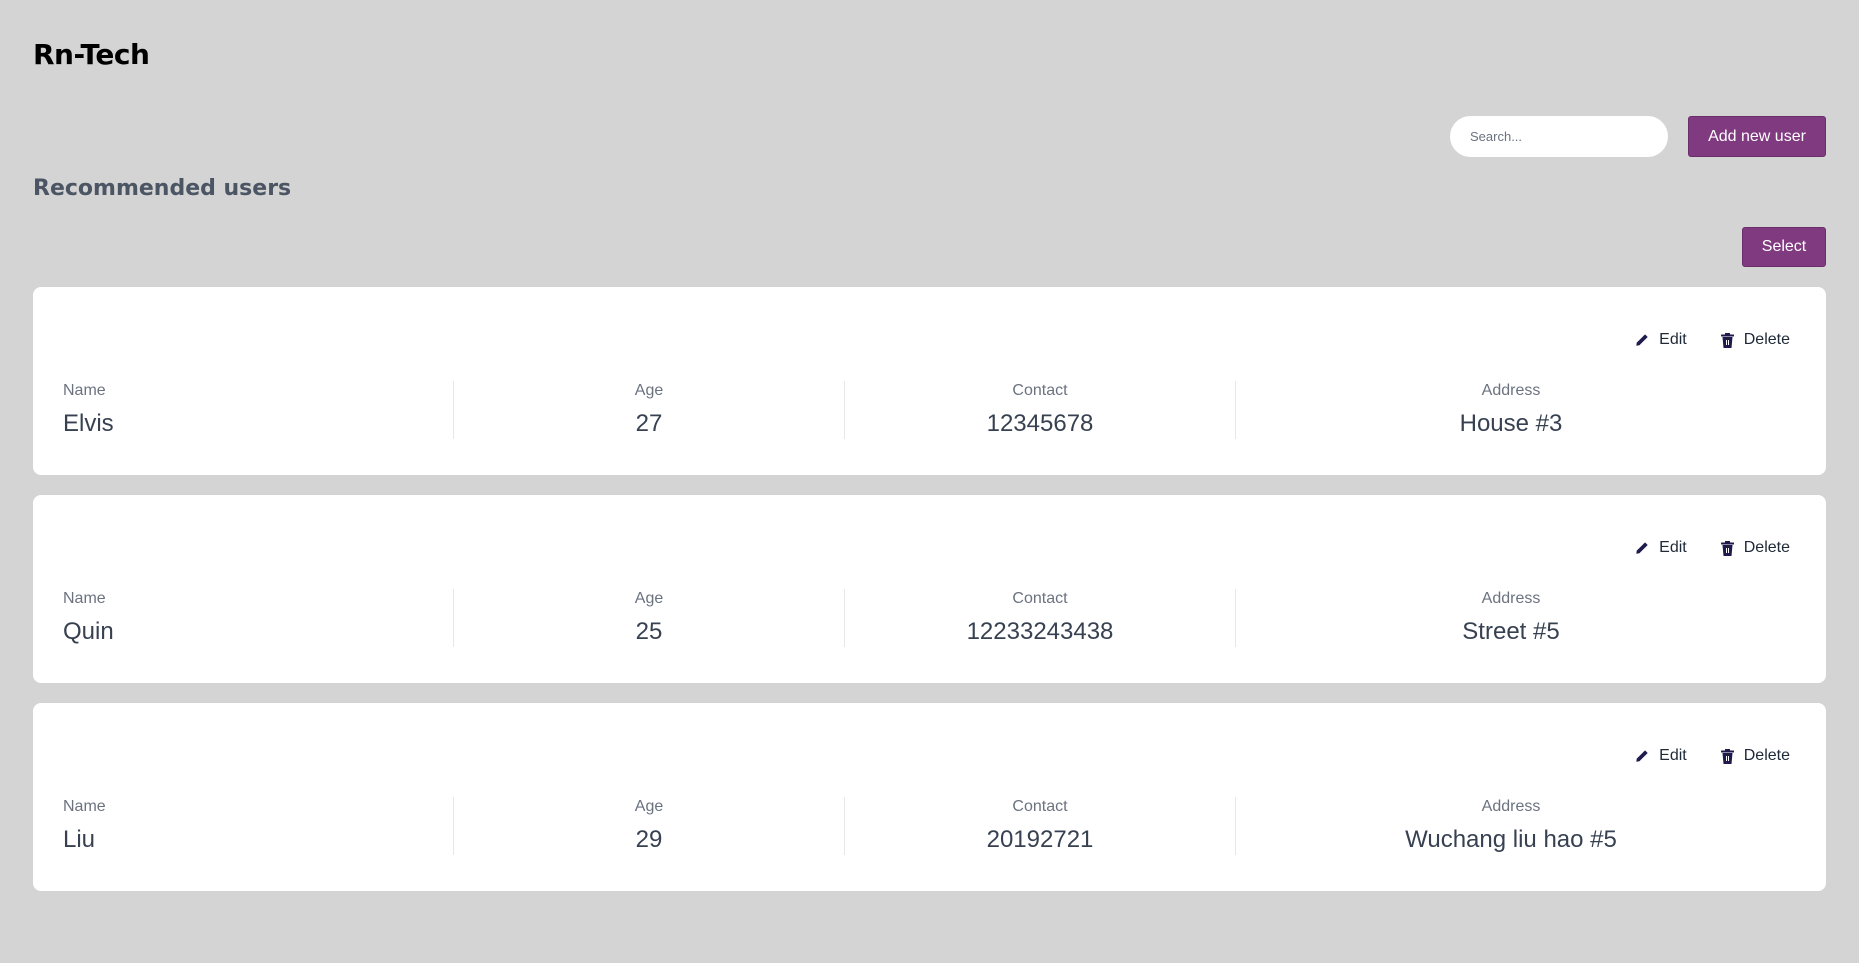  I want to click on search-input, so click(1559, 136).